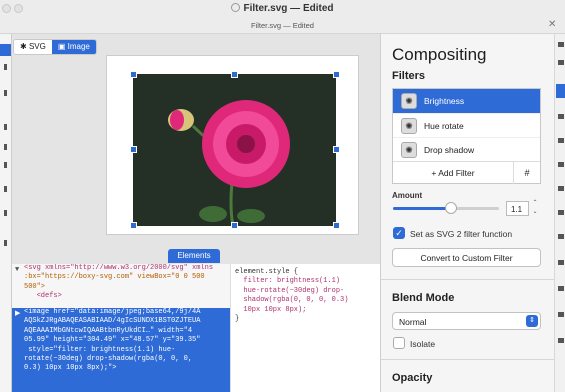 The height and width of the screenshot is (392, 565). I want to click on left-toolbar, so click(6, 213).